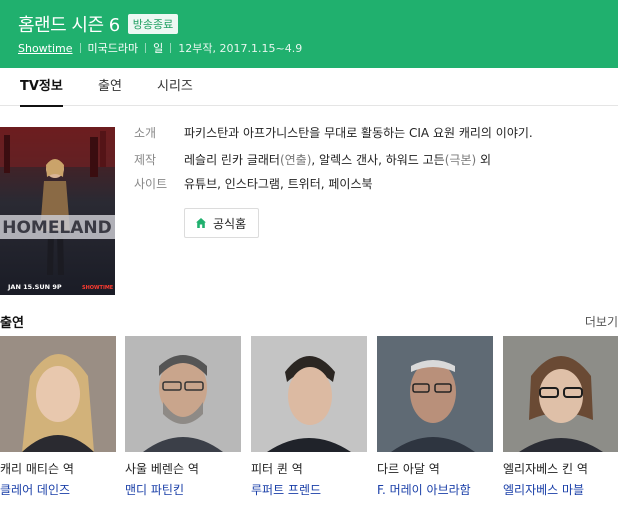  Describe the element at coordinates (37, 469) in the screenshot. I see `cast-role: 캐리 매티슨 역` at that location.